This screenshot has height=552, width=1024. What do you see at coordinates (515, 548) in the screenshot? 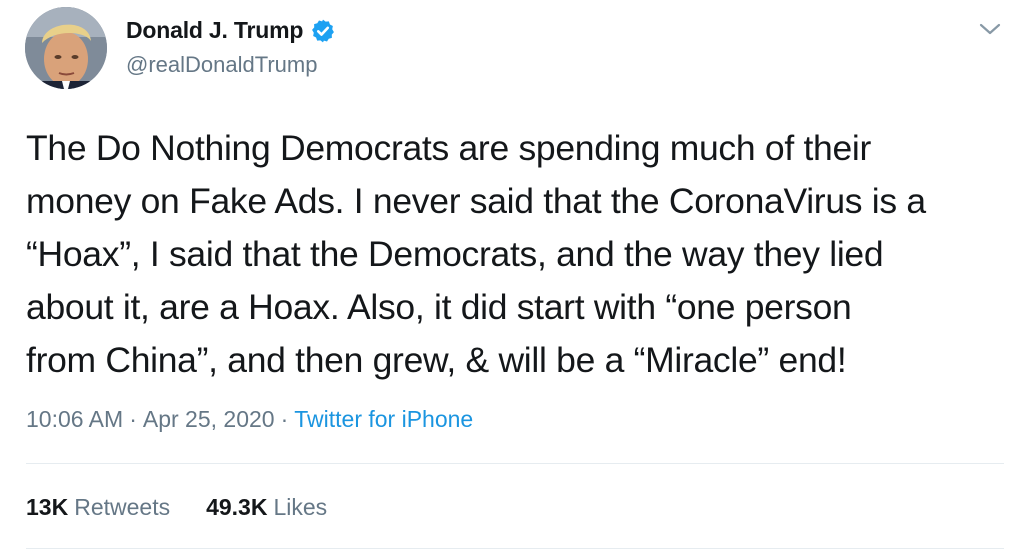
I see `divider-bottom` at bounding box center [515, 548].